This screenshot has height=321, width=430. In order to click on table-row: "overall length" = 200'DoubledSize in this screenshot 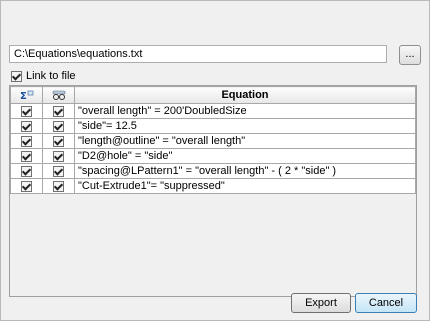, I will do `click(213, 111)`.